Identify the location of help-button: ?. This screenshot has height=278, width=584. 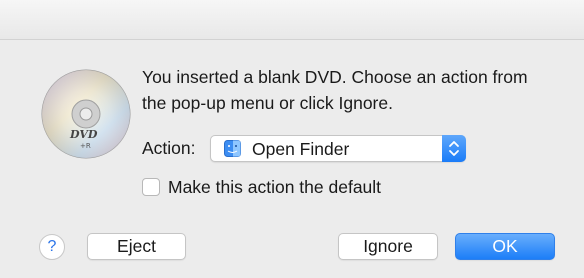
(52, 247).